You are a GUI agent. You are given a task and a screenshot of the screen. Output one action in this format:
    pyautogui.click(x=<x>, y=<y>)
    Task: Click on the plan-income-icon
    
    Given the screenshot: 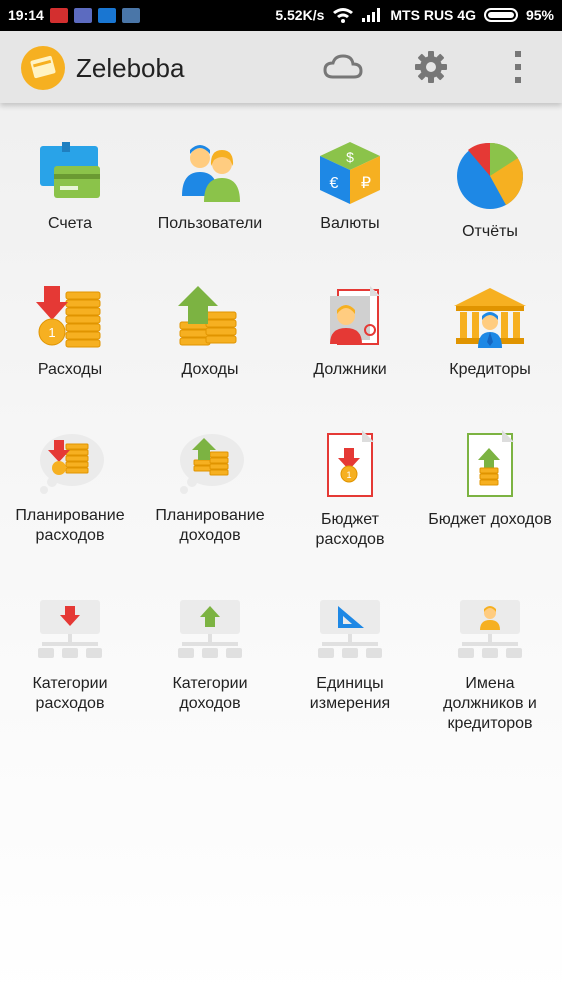 What is the action you would take?
    pyautogui.click(x=212, y=464)
    